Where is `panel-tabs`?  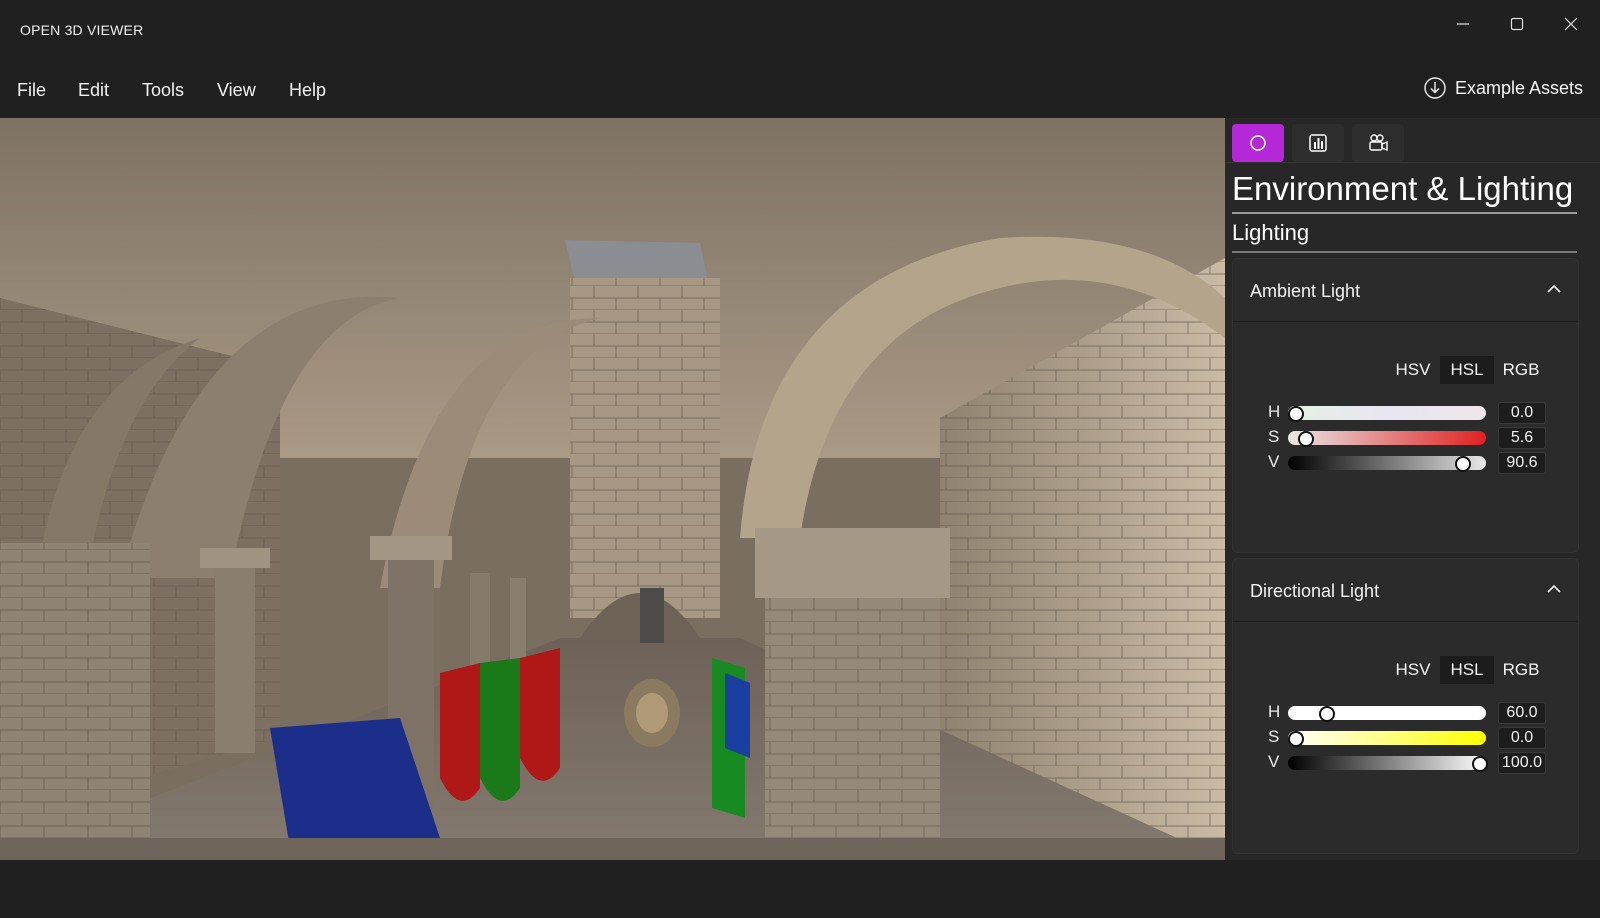 panel-tabs is located at coordinates (1318, 144).